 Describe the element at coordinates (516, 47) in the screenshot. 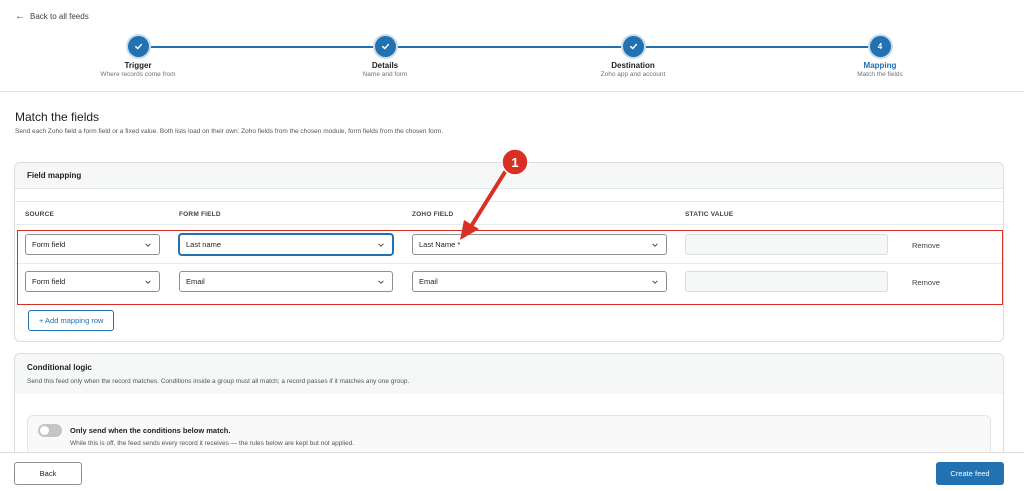

I see `step-connector-line` at that location.